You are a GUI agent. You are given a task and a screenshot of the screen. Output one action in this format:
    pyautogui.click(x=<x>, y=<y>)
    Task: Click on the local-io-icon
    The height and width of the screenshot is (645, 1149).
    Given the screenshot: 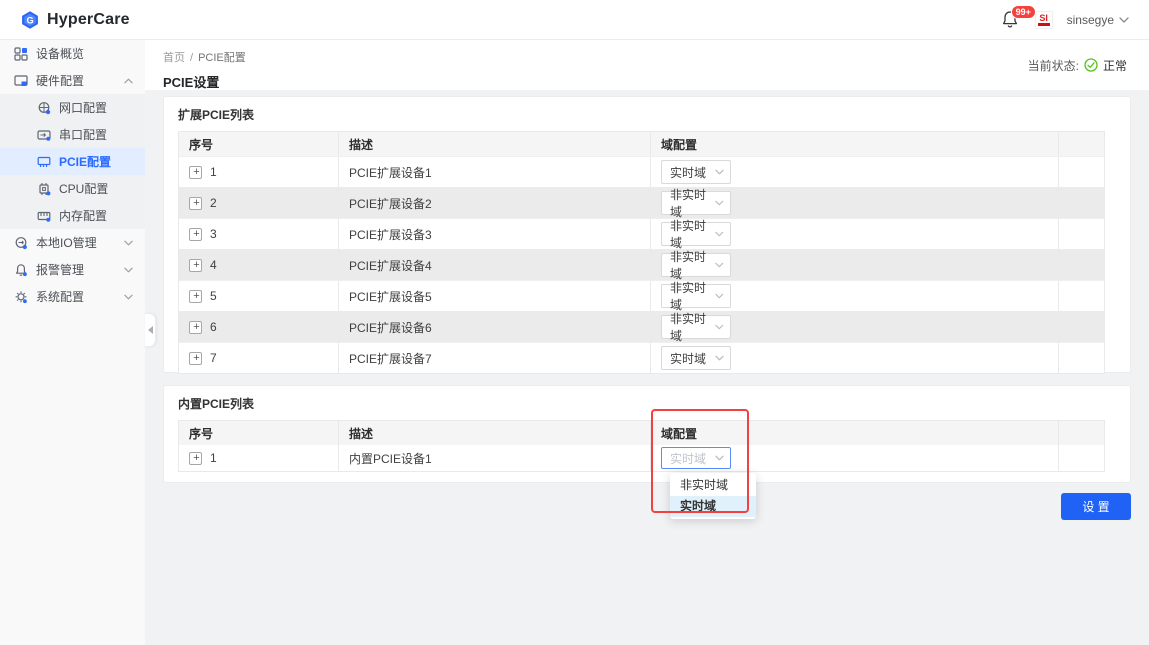 What is the action you would take?
    pyautogui.click(x=21, y=242)
    